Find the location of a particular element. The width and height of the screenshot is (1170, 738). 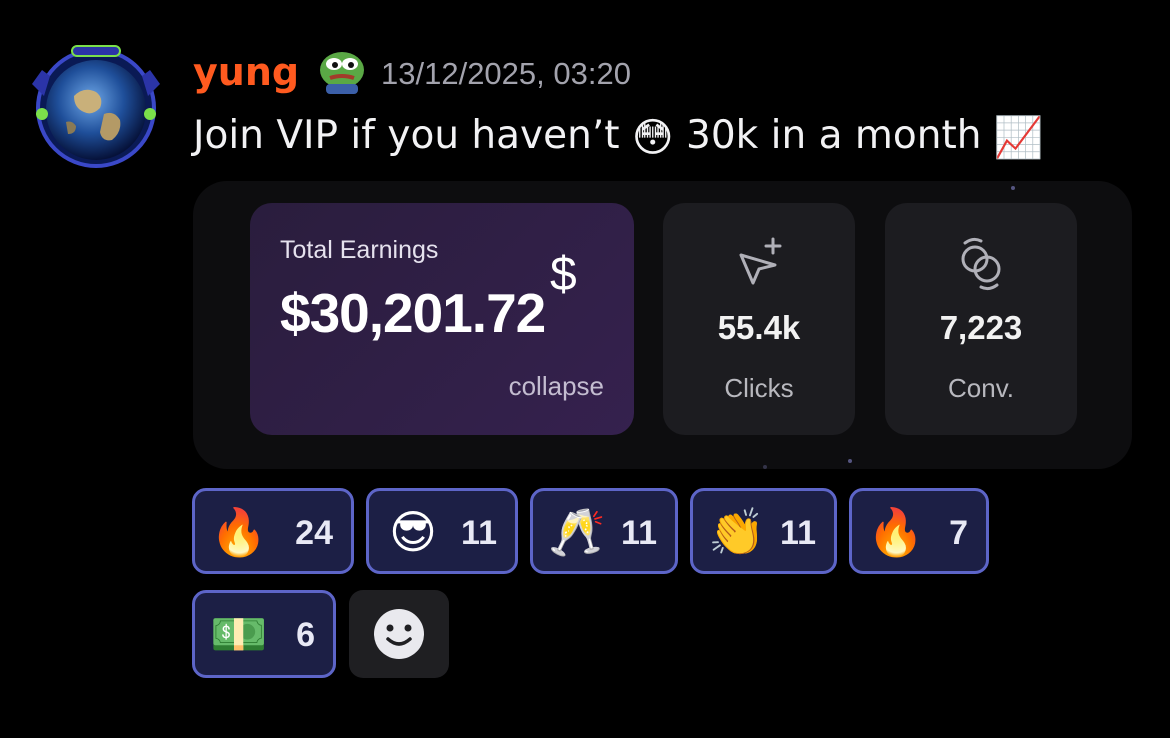

earnings-amount: $30,201.72 is located at coordinates (413, 313).